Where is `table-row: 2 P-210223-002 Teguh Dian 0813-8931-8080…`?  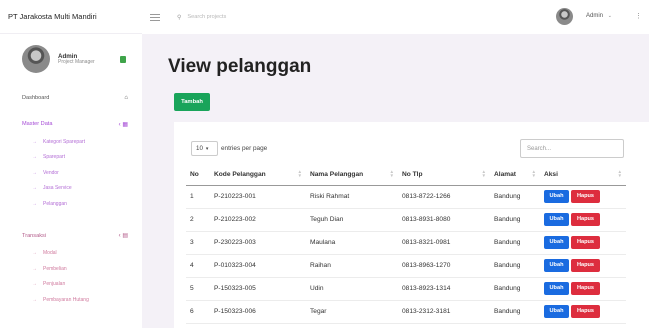
table-row: 2 P-210223-002 Teguh Dian 0813-8931-8080… is located at coordinates (406, 220).